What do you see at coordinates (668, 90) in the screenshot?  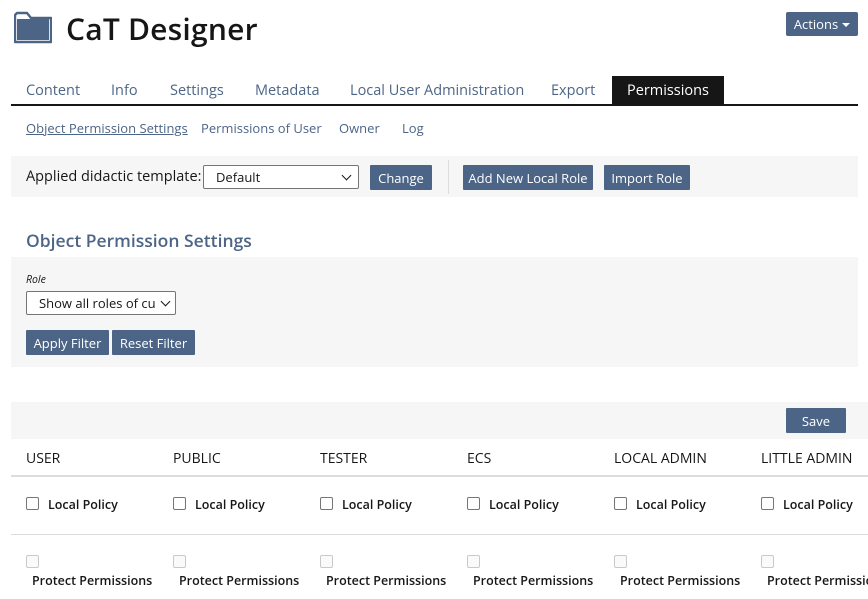 I see `tab-permissions: Permissions` at bounding box center [668, 90].